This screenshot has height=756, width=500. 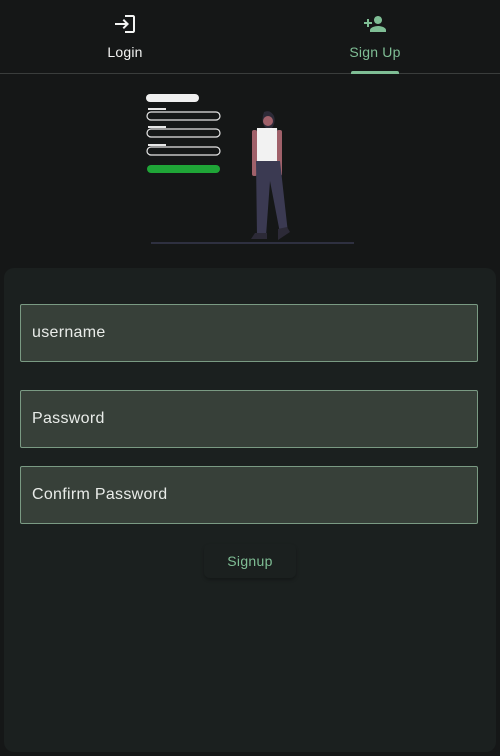 I want to click on username-field, so click(x=249, y=333).